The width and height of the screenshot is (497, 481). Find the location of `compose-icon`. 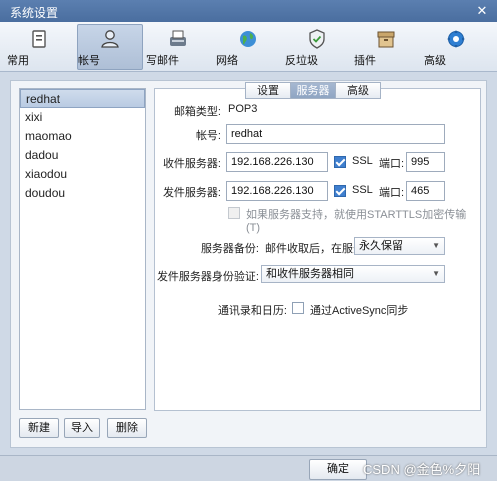

compose-icon is located at coordinates (178, 38).